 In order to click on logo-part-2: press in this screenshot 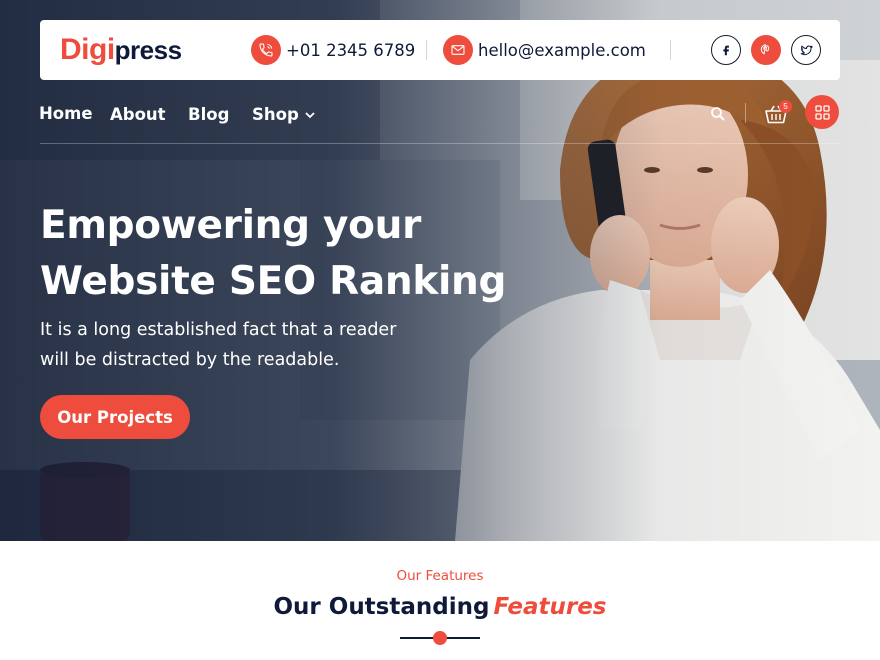, I will do `click(148, 50)`.